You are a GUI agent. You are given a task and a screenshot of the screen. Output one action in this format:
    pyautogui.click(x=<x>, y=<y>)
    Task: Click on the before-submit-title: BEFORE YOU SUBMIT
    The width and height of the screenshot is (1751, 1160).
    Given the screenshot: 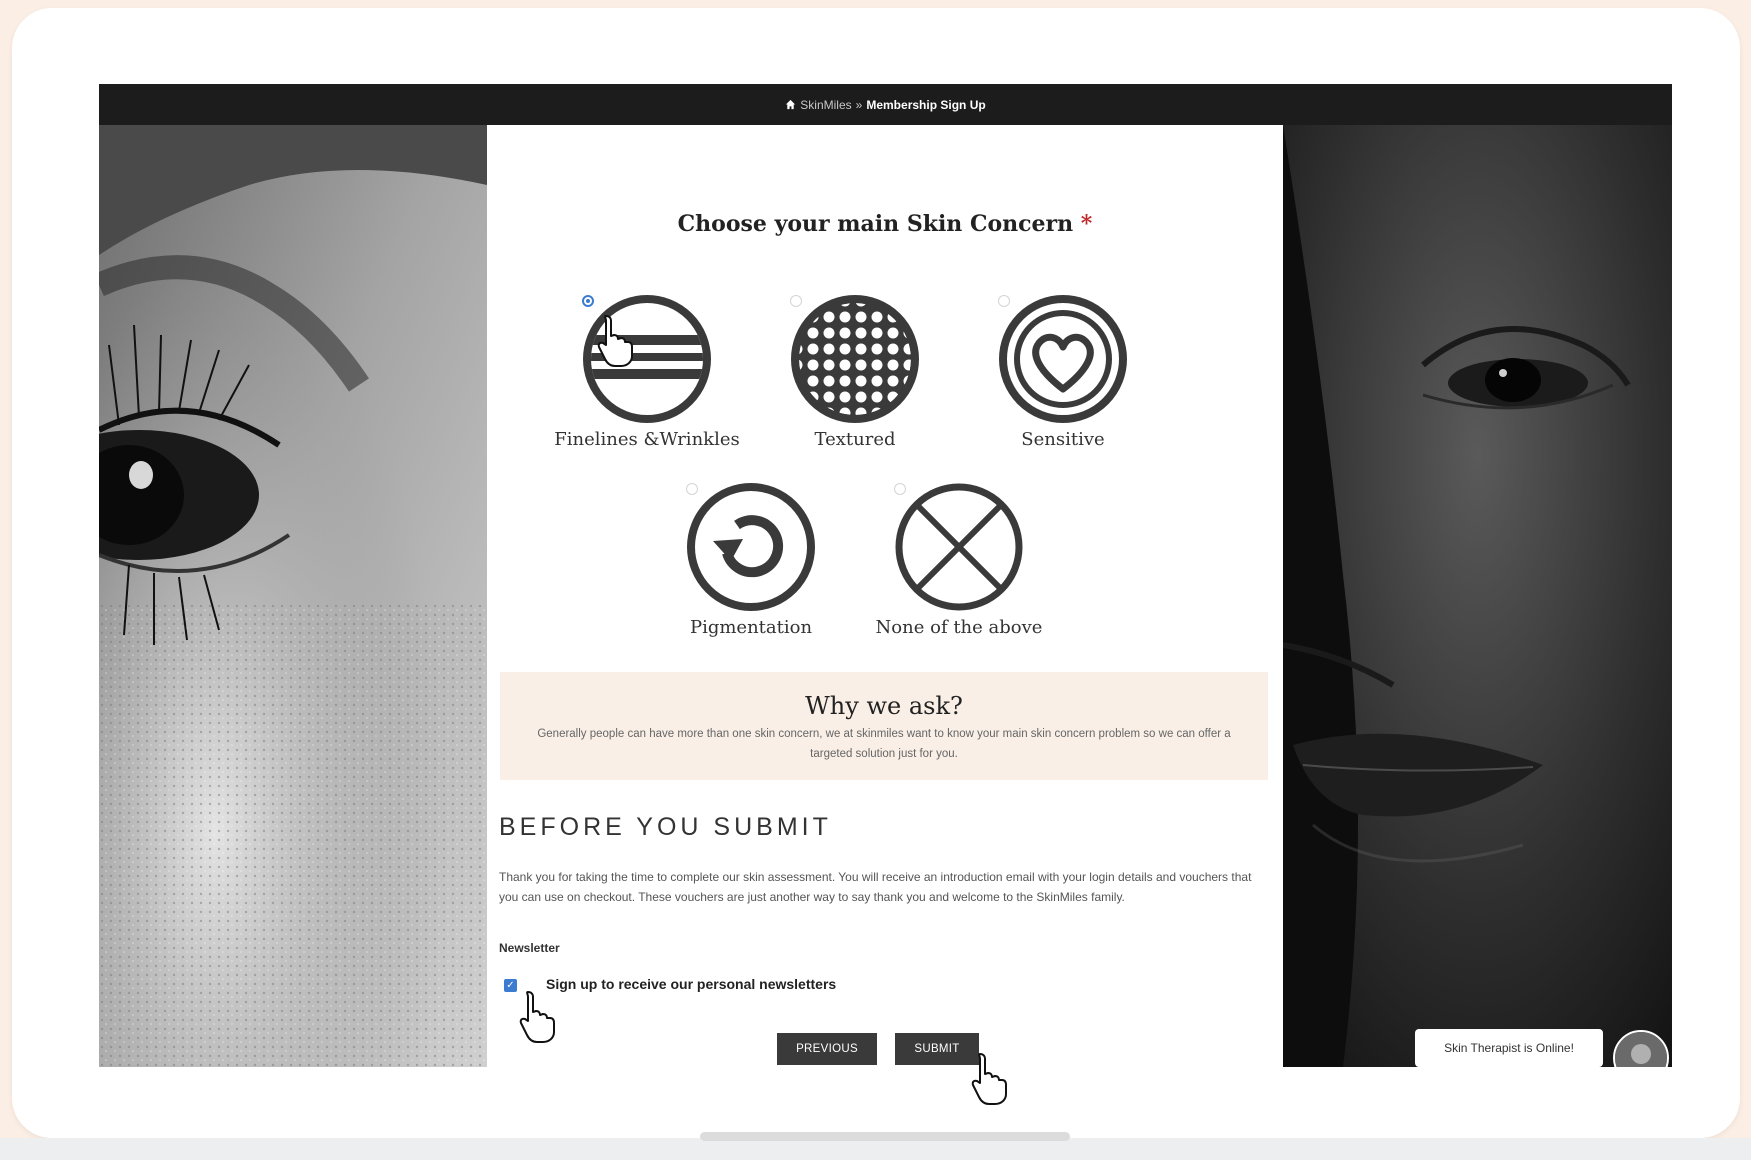 What is the action you would take?
    pyautogui.click(x=665, y=827)
    